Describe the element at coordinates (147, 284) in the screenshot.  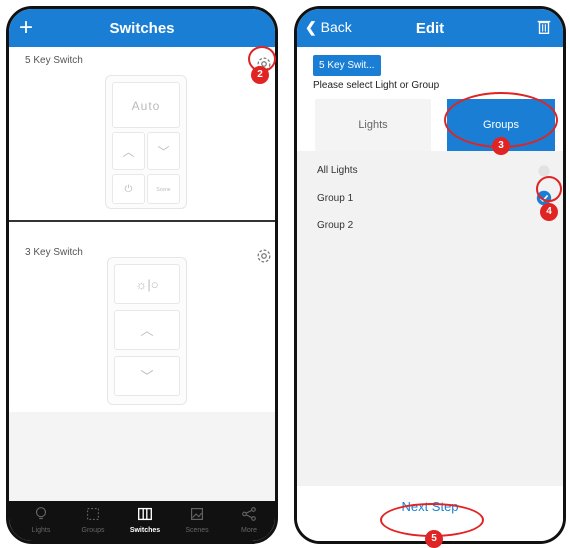
I see `light-toggle-icon: ☼|○` at that location.